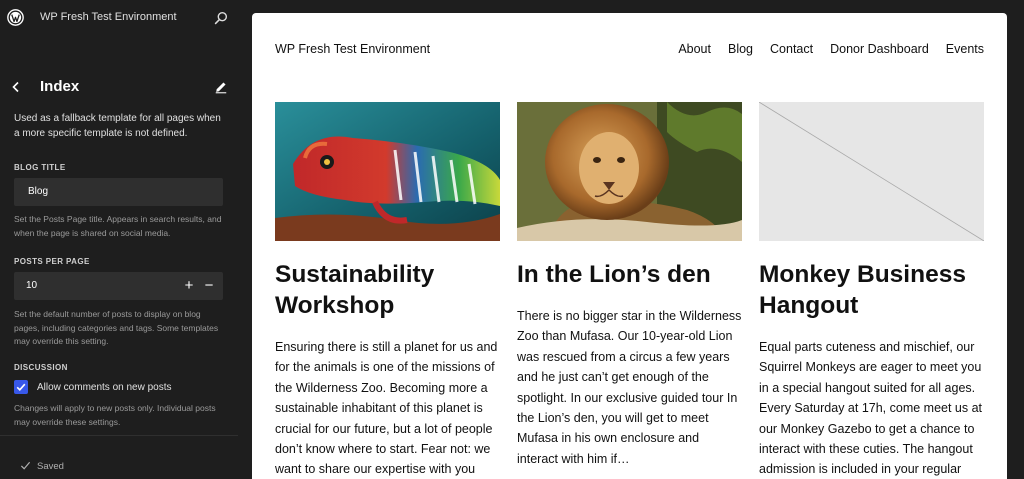  Describe the element at coordinates (629, 274) in the screenshot. I see `post-title: In the Lion’s den` at that location.